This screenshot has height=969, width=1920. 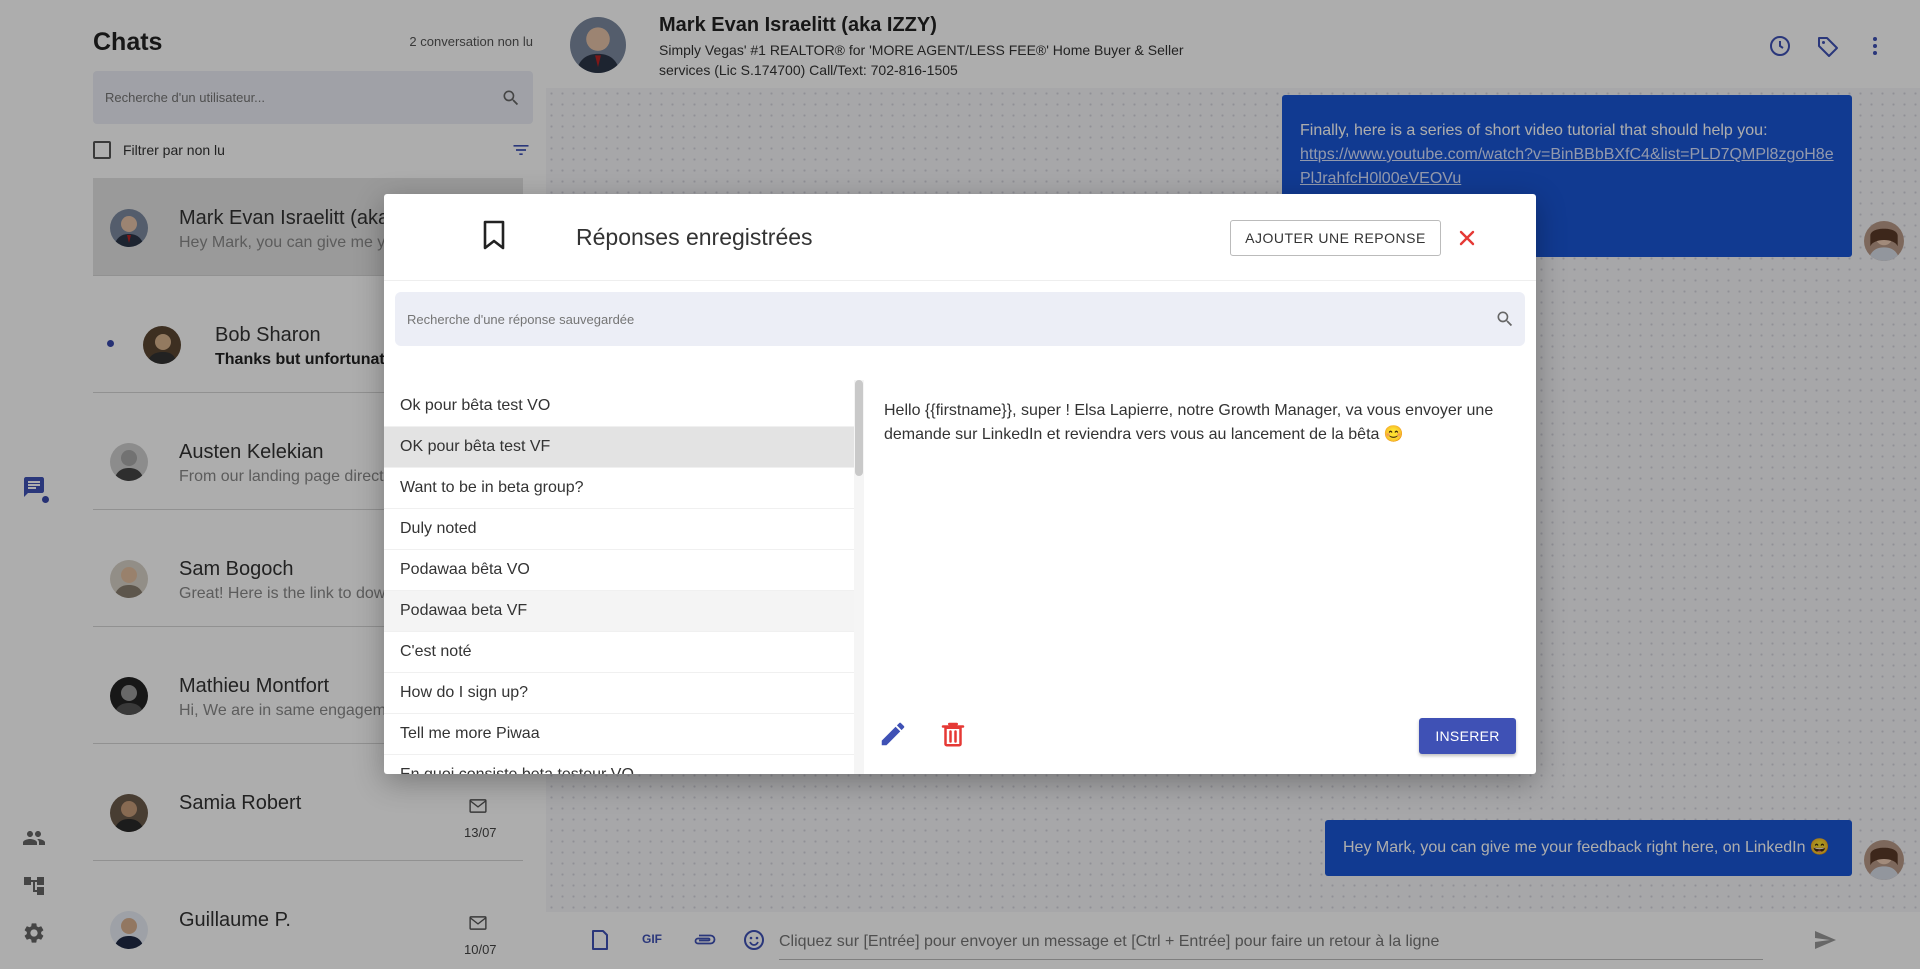 What do you see at coordinates (893, 734) in the screenshot?
I see `edit-icon` at bounding box center [893, 734].